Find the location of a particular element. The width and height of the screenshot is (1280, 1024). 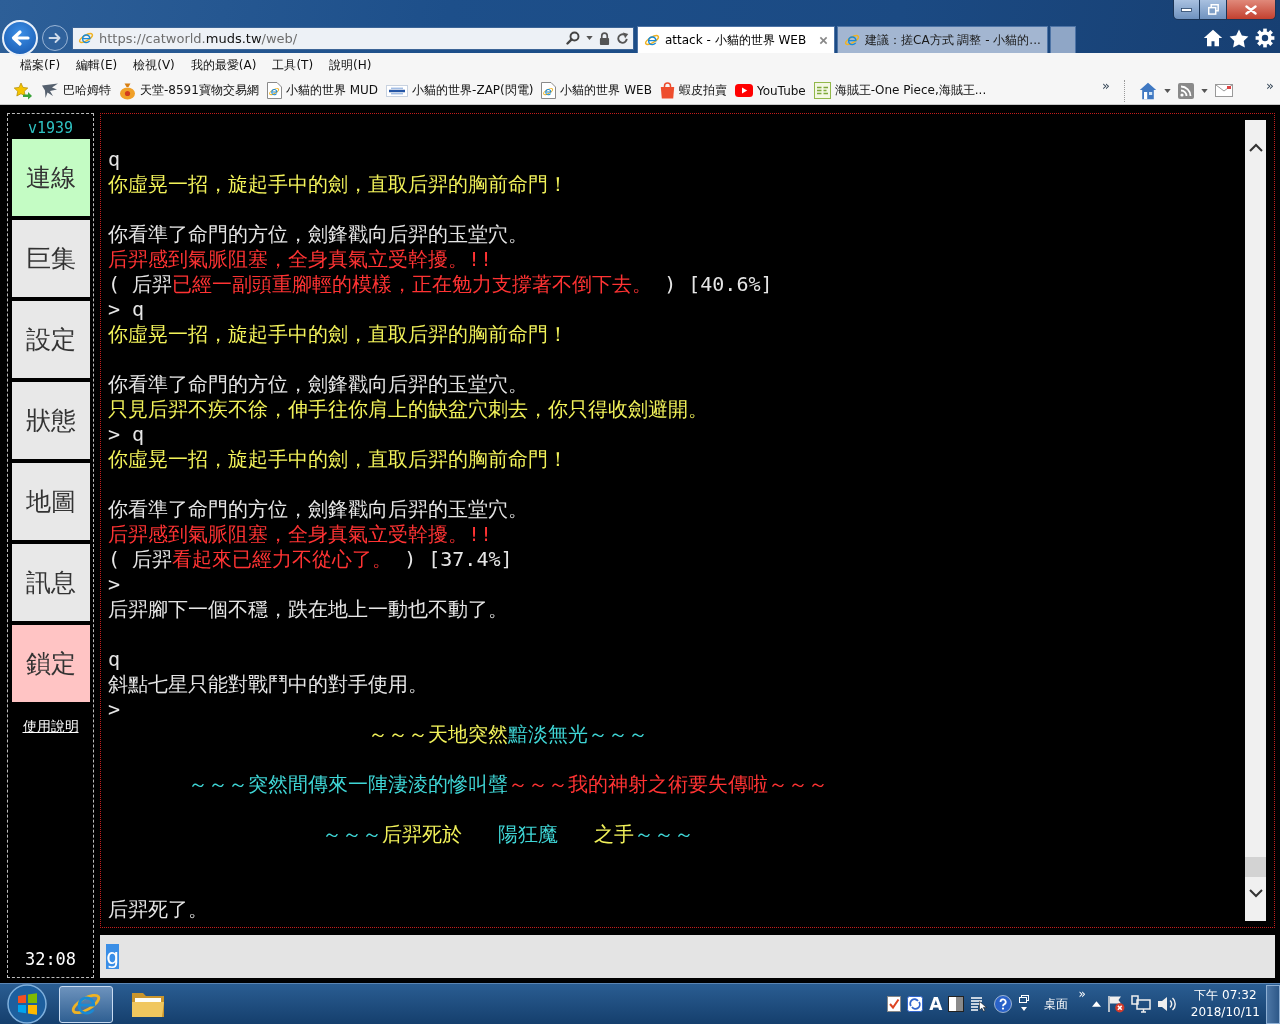

scrollbar-thumb is located at coordinates (1255, 867).